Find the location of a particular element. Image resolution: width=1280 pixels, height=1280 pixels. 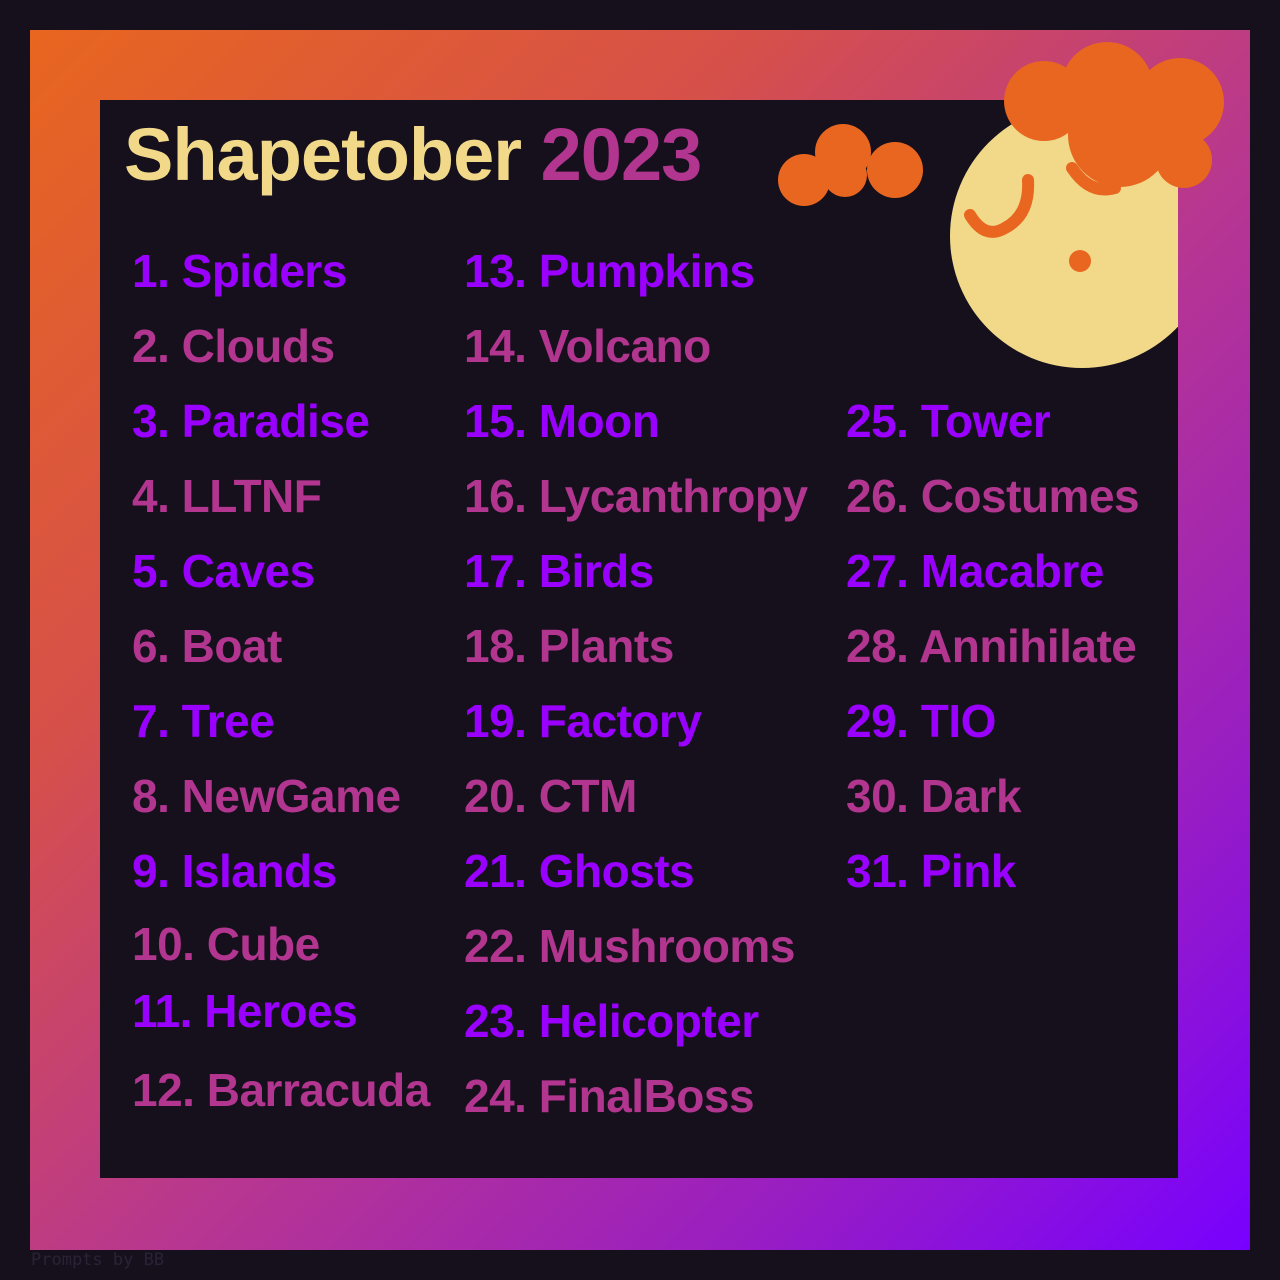

prompt-item: 20. CTM is located at coordinates (550, 796).